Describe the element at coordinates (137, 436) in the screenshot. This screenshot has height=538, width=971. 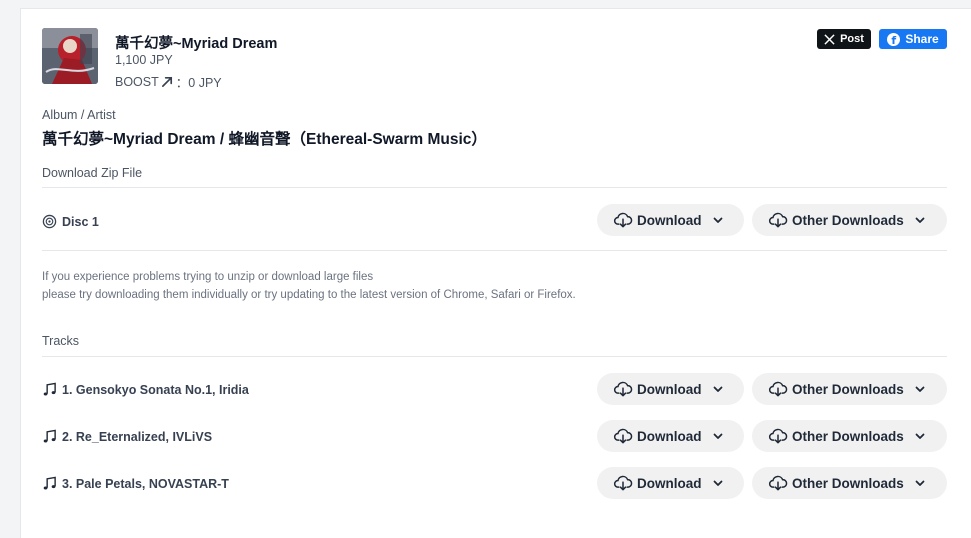
I see `track-title: 2. Re_Eternalized, IVLiVS` at that location.